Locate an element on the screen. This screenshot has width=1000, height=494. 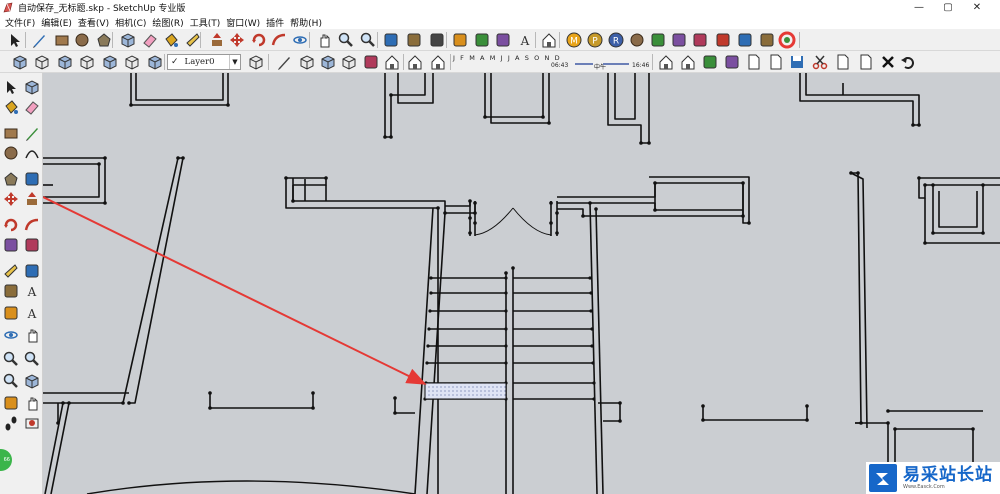
google-earth-icon is located at coordinates (481, 40).